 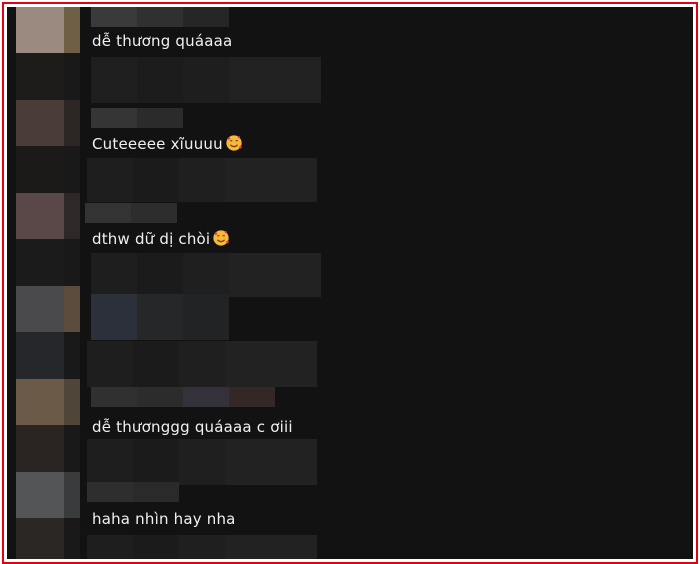 I want to click on comment-text: dthw dữ dị chòi, so click(x=161, y=239).